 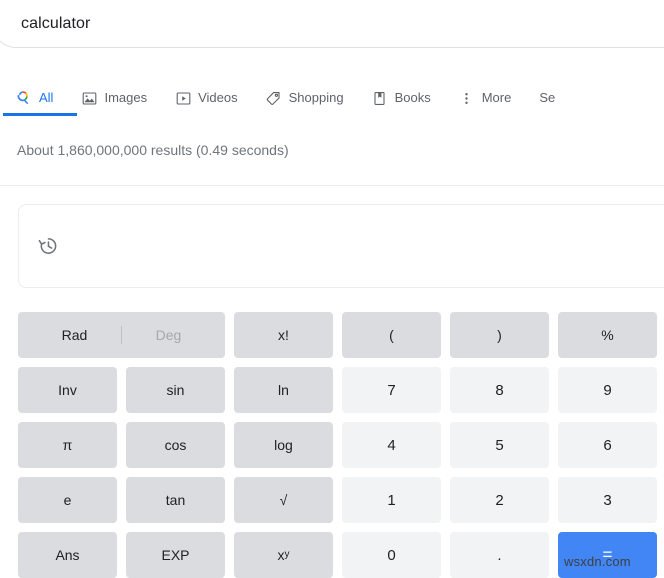 I want to click on tab-books: Books, so click(x=401, y=98).